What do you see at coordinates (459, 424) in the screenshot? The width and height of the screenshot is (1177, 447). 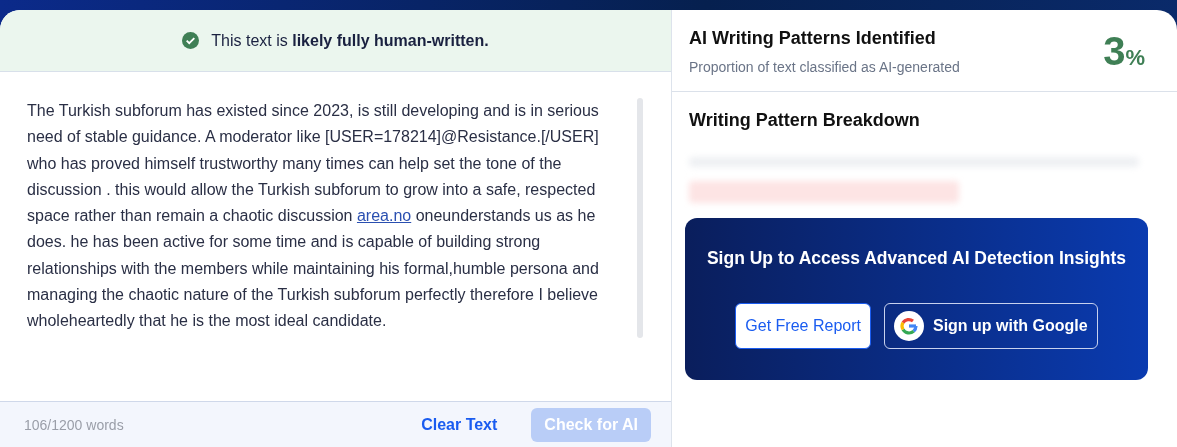 I see `clear-text-button: Clear Text` at bounding box center [459, 424].